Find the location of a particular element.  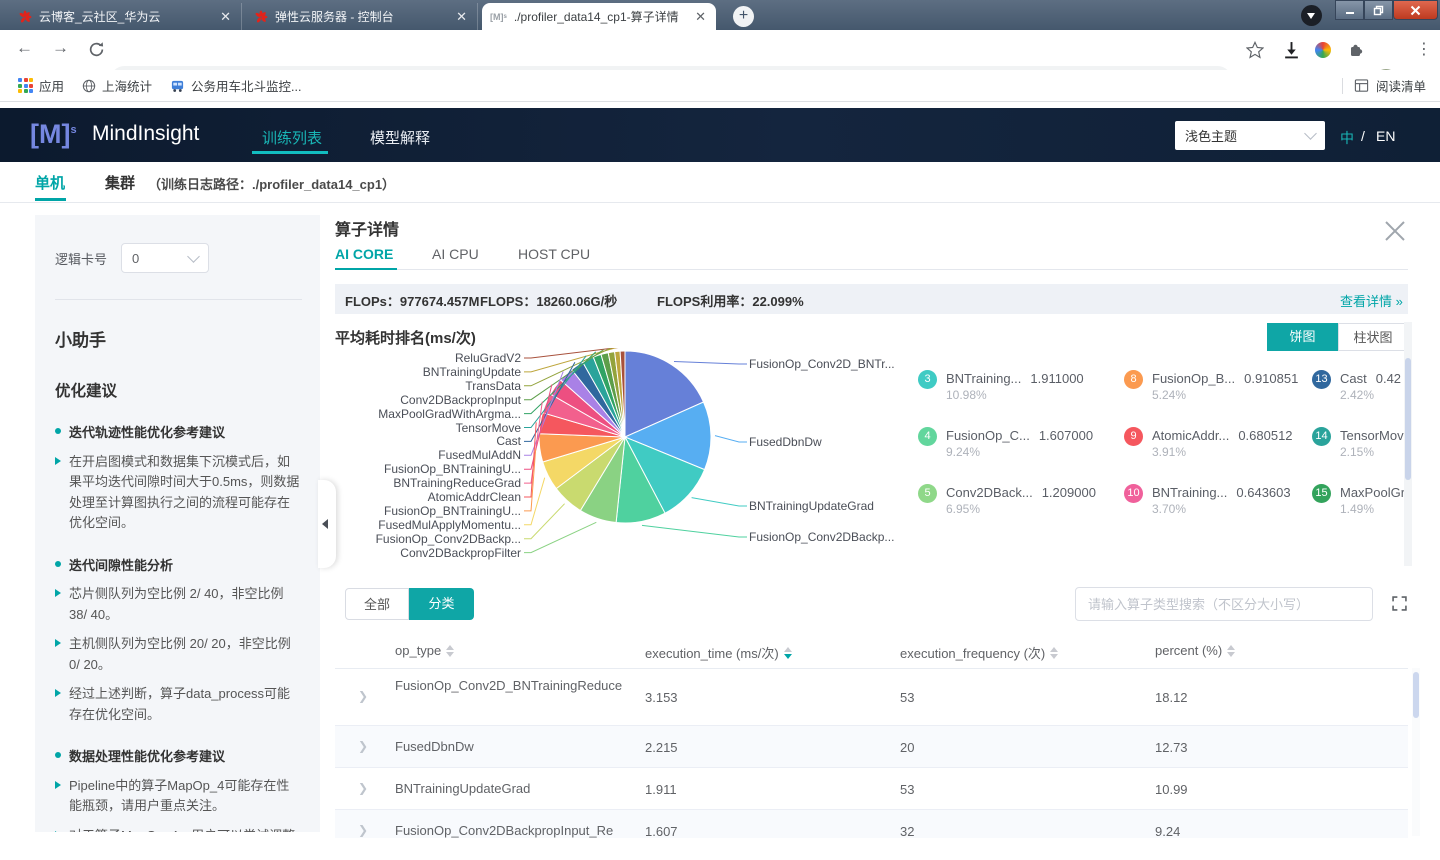

column-header: execution_time (ms/次) is located at coordinates (718, 652).